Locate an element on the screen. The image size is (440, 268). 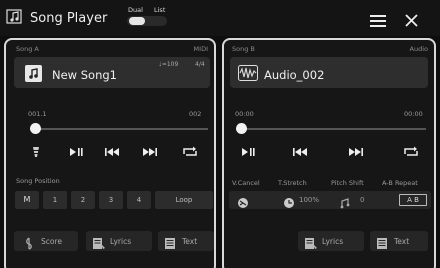
song-a-selector: New Song1 ♩=109 4/4 is located at coordinates (112, 72).